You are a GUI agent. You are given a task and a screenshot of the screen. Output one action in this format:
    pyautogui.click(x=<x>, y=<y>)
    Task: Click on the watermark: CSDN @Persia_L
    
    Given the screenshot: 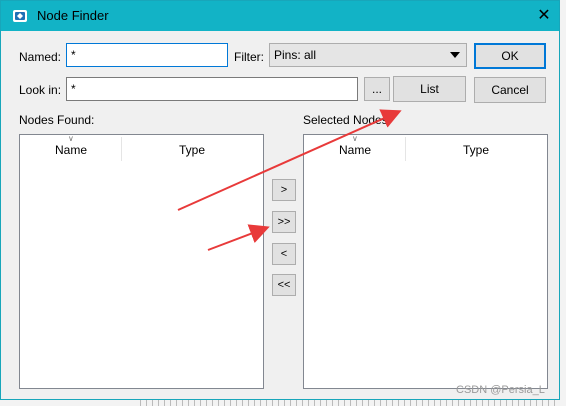 What is the action you would take?
    pyautogui.click(x=500, y=390)
    